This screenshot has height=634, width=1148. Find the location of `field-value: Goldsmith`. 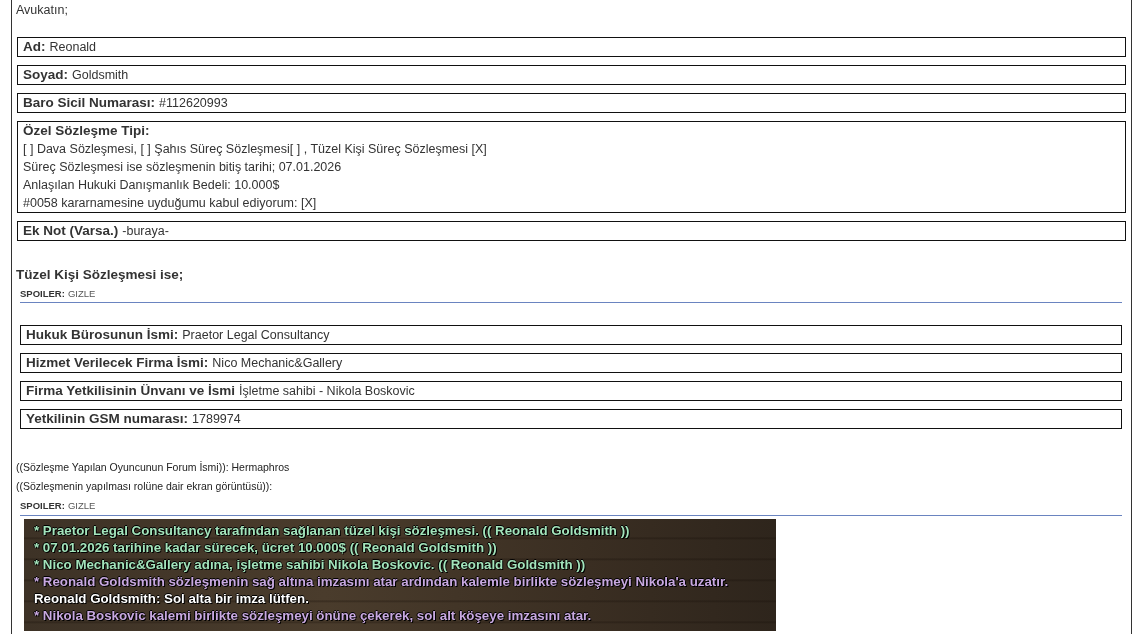

field-value: Goldsmith is located at coordinates (100, 75).